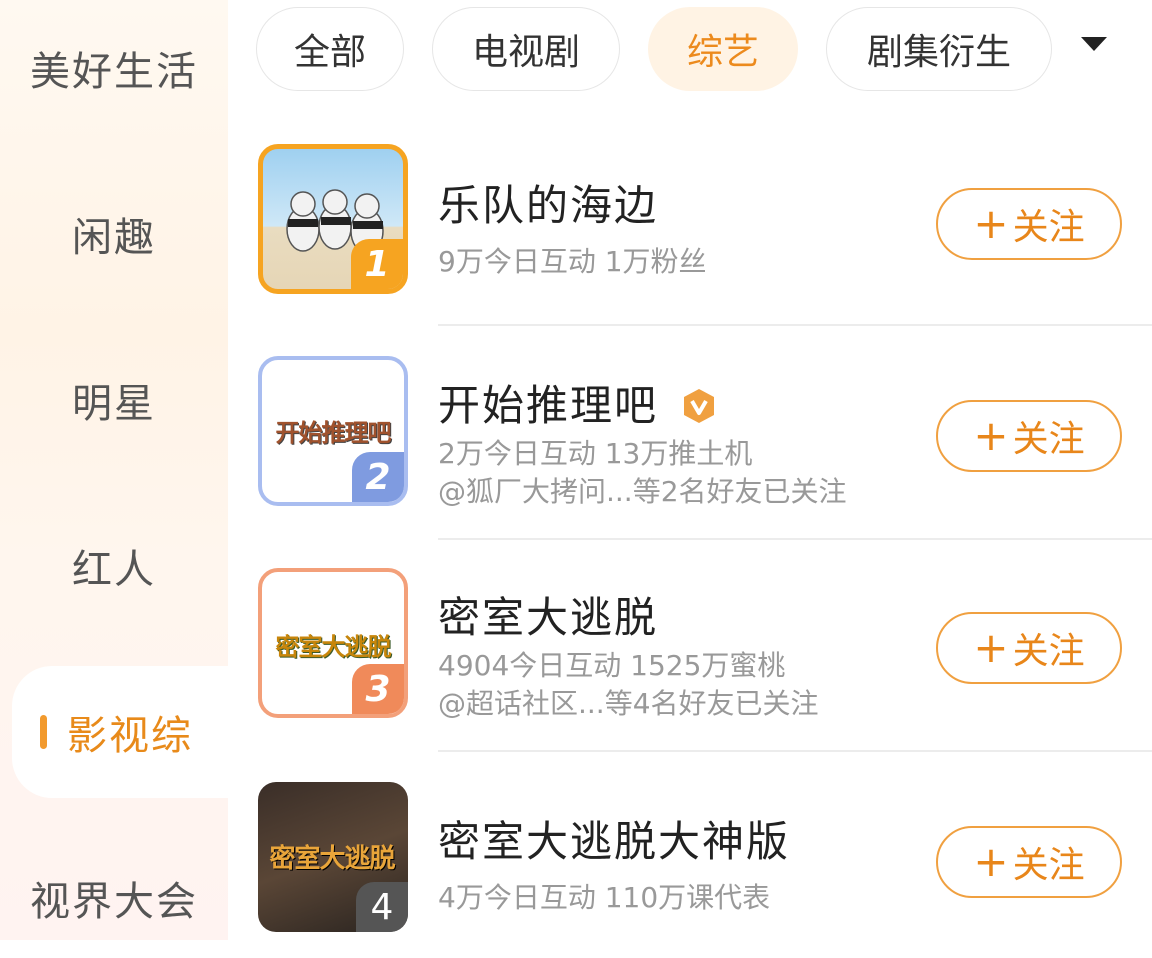  What do you see at coordinates (548, 205) in the screenshot?
I see `item-title: 乐队的海边` at bounding box center [548, 205].